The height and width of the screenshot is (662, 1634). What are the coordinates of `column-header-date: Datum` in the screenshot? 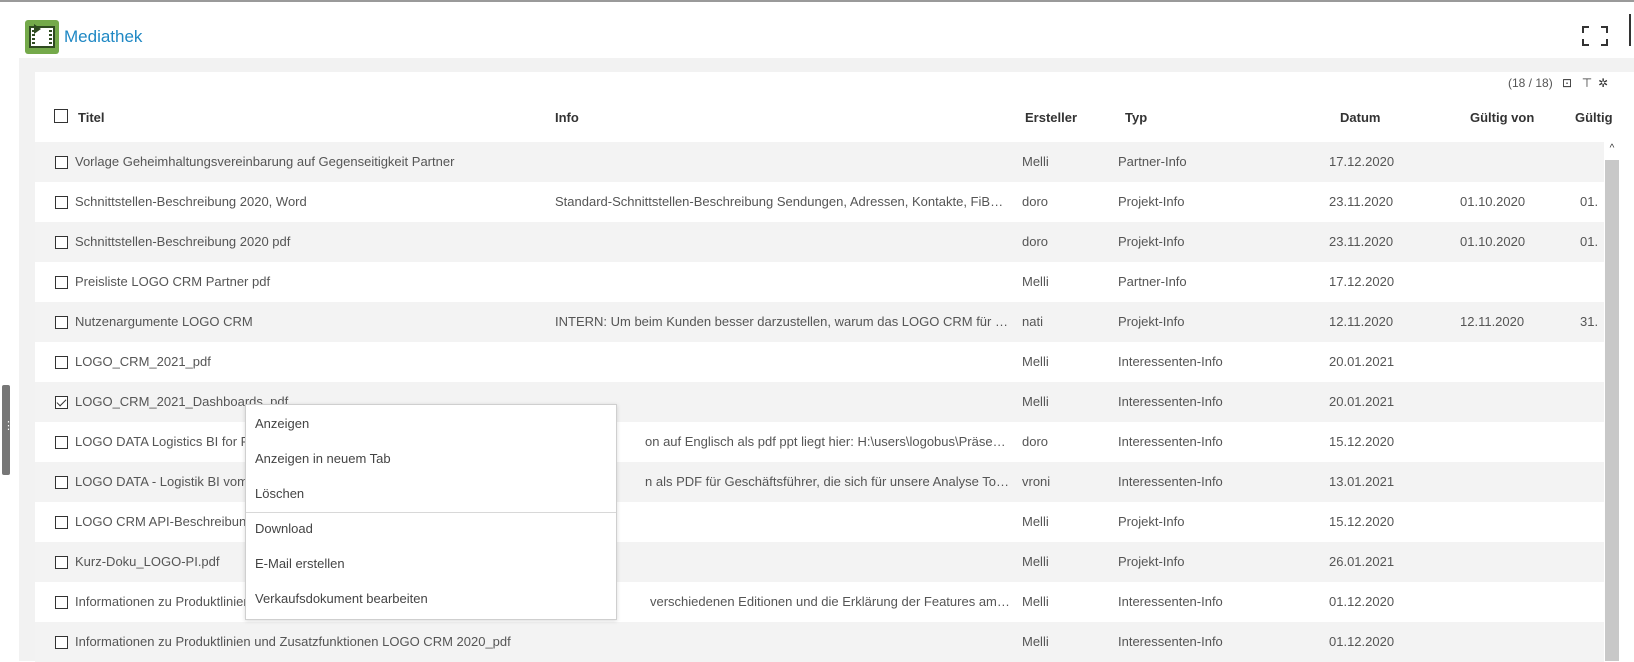 It's located at (1360, 117).